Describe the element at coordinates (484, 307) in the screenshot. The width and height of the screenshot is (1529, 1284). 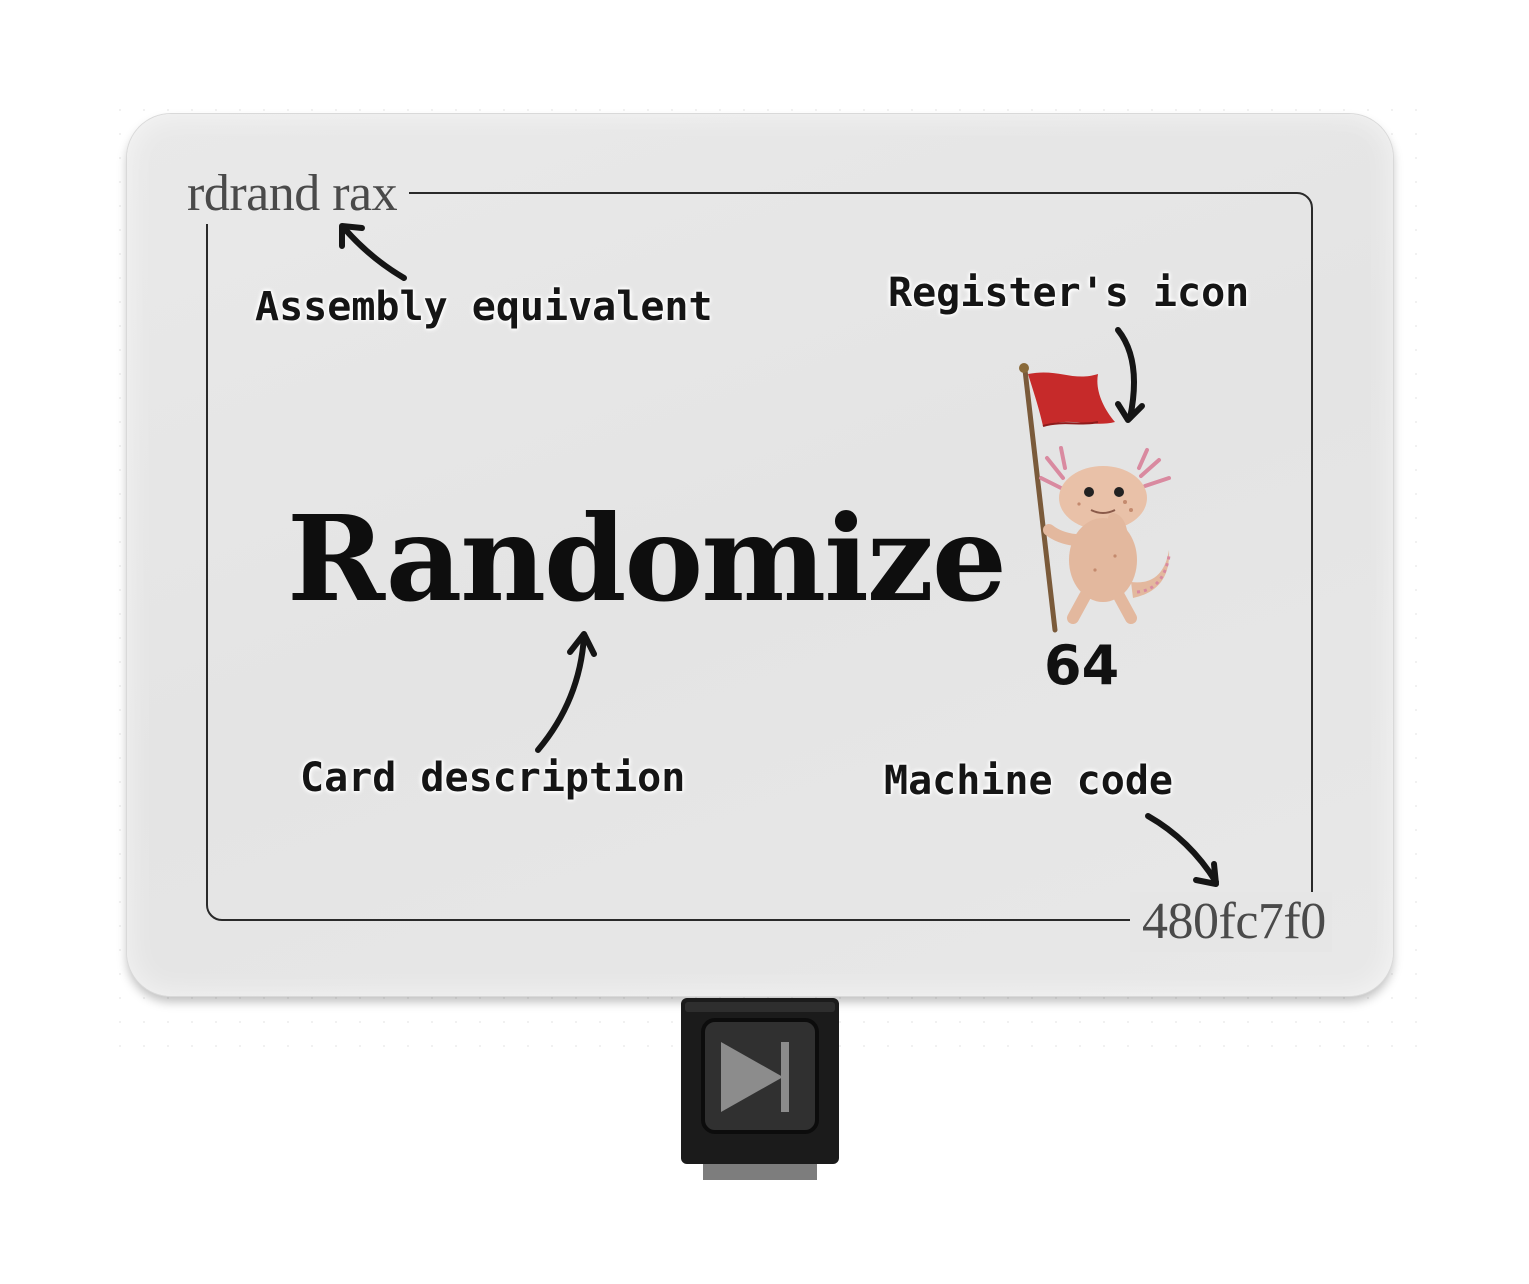
I see `assembly-annotation: Assembly equivalent` at that location.